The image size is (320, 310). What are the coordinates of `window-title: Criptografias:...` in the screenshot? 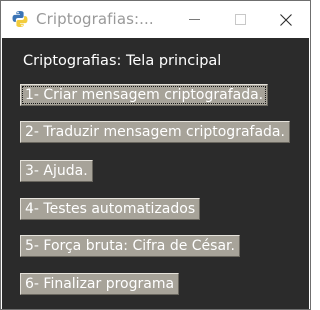 It's located at (95, 19).